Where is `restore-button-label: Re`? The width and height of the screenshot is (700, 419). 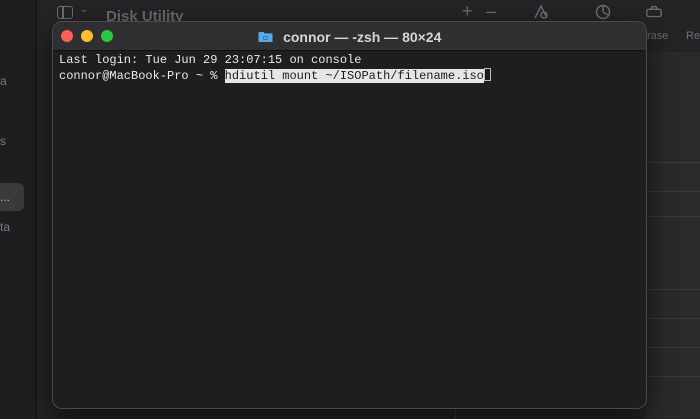 restore-button-label: Re is located at coordinates (693, 36).